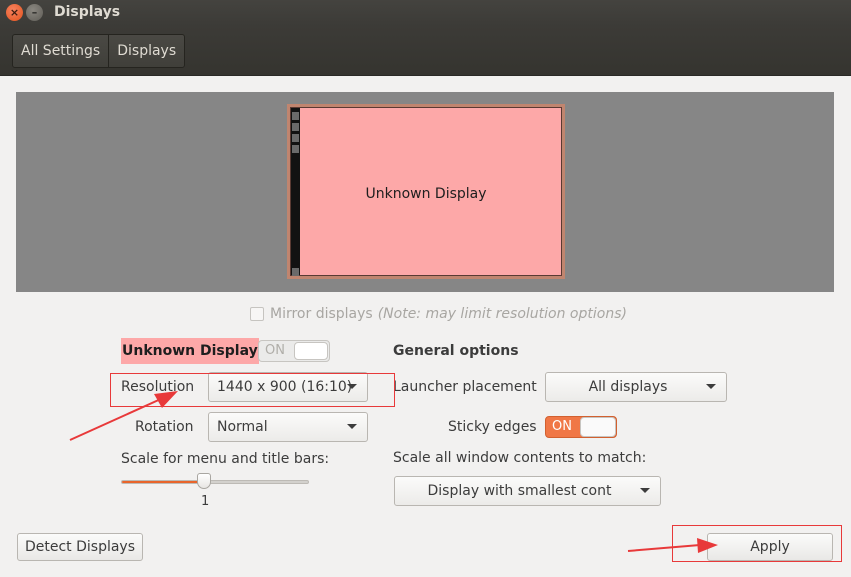  Describe the element at coordinates (146, 51) in the screenshot. I see `breadcrumb-displays: Displays` at that location.